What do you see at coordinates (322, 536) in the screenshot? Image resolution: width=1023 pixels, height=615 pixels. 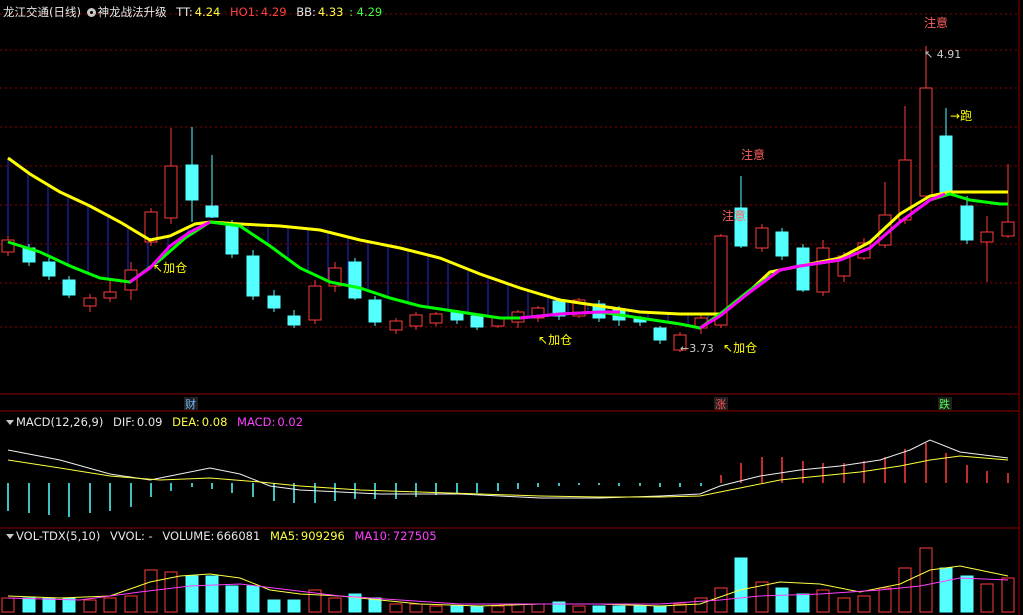 I see `ma5-value: 909296` at bounding box center [322, 536].